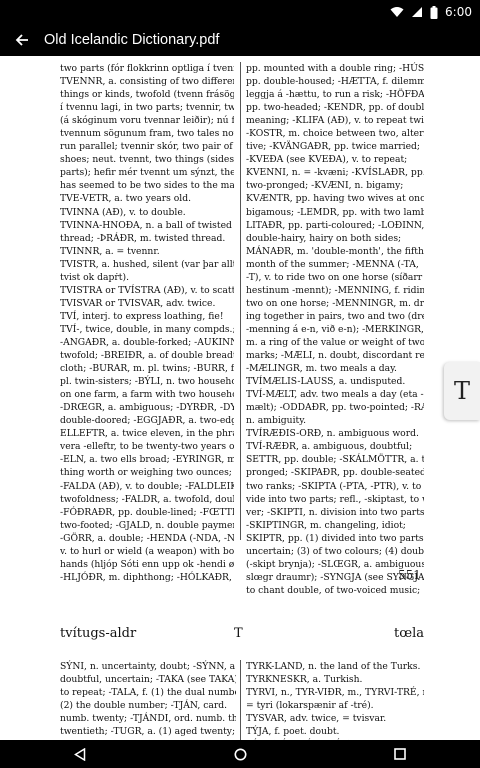 The width and height of the screenshot is (480, 768). I want to click on text-line: -ELN, a. two ells broad; -EYRINGR, m. a, so click(147, 460).